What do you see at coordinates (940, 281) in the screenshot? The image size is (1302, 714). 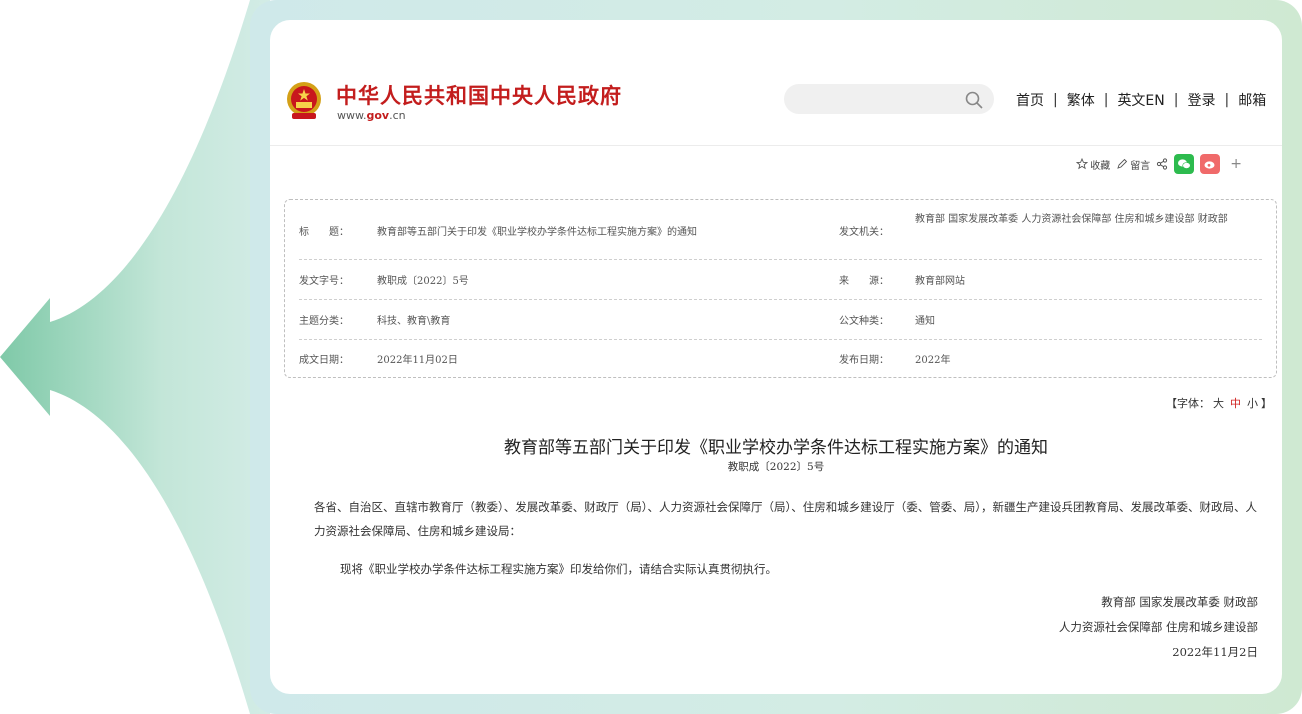 I see `meta-value: 教育部网站` at bounding box center [940, 281].